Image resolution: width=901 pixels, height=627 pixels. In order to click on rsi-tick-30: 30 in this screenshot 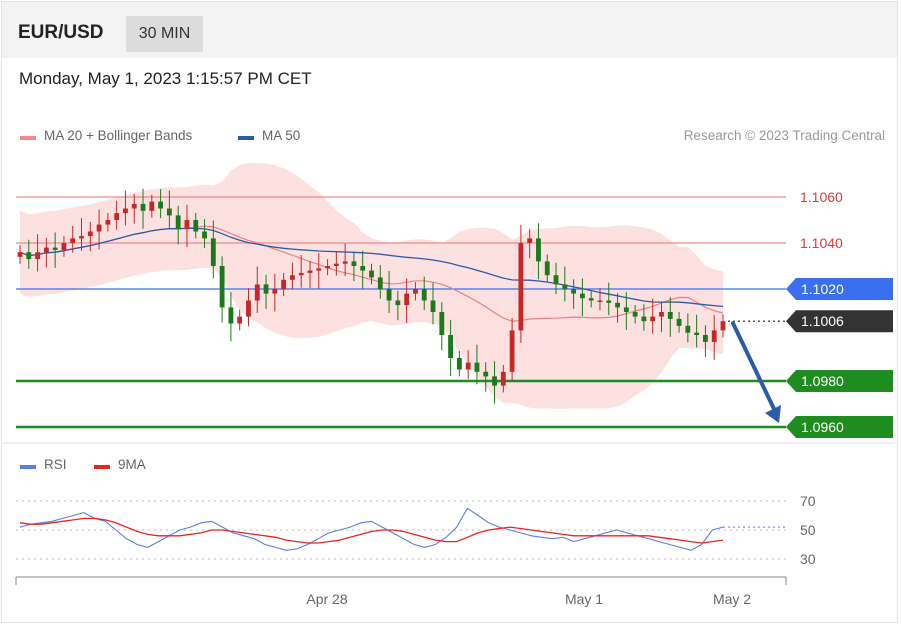, I will do `click(808, 559)`.